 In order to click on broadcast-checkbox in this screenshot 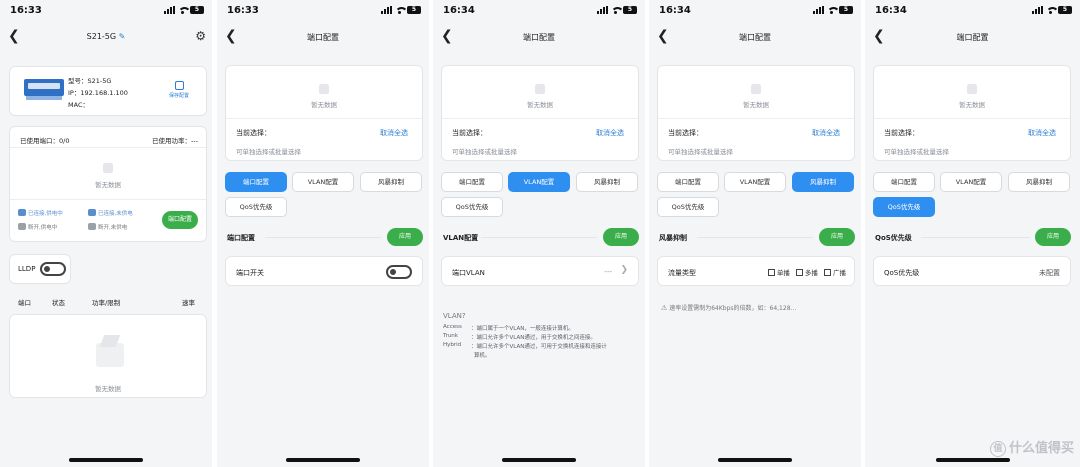, I will do `click(827, 272)`.